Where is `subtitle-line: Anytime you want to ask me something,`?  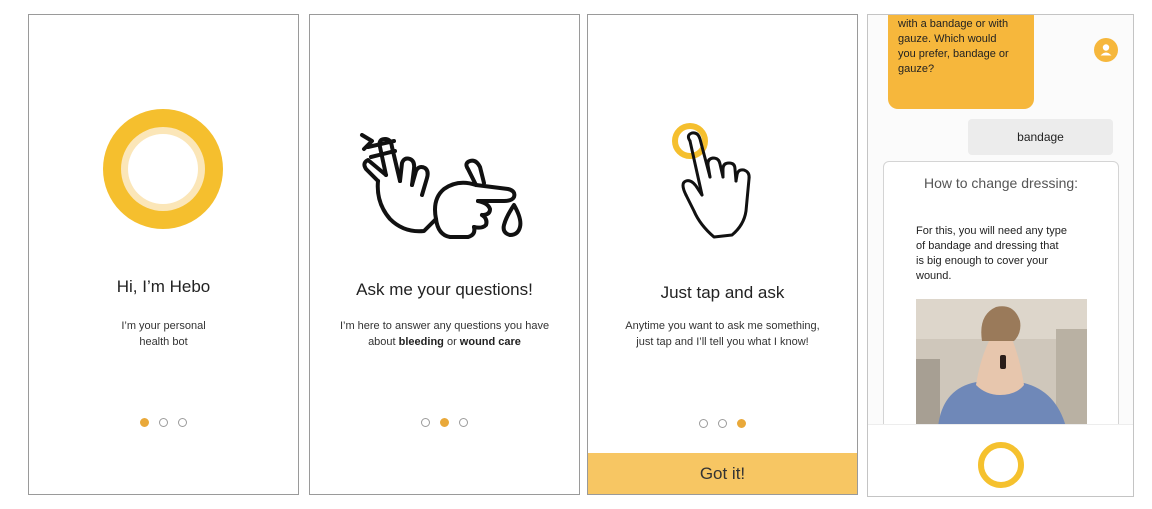 subtitle-line: Anytime you want to ask me something, is located at coordinates (722, 326).